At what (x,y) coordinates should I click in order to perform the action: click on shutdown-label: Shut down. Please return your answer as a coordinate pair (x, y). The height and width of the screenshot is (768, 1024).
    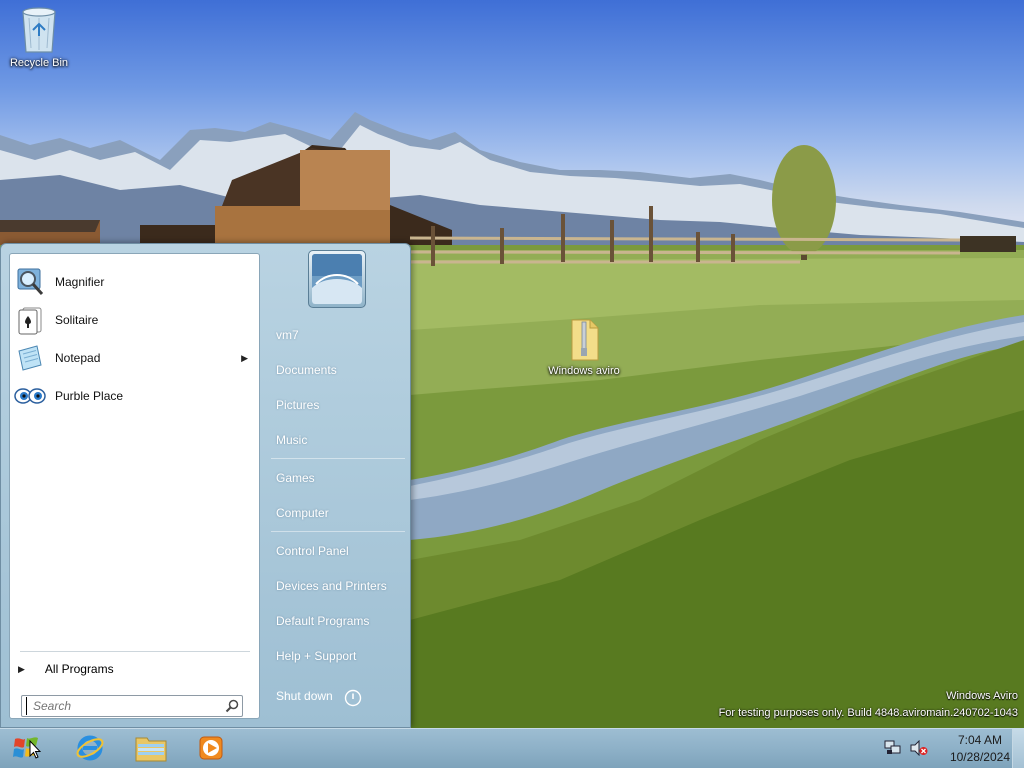
    Looking at the image, I should click on (304, 696).